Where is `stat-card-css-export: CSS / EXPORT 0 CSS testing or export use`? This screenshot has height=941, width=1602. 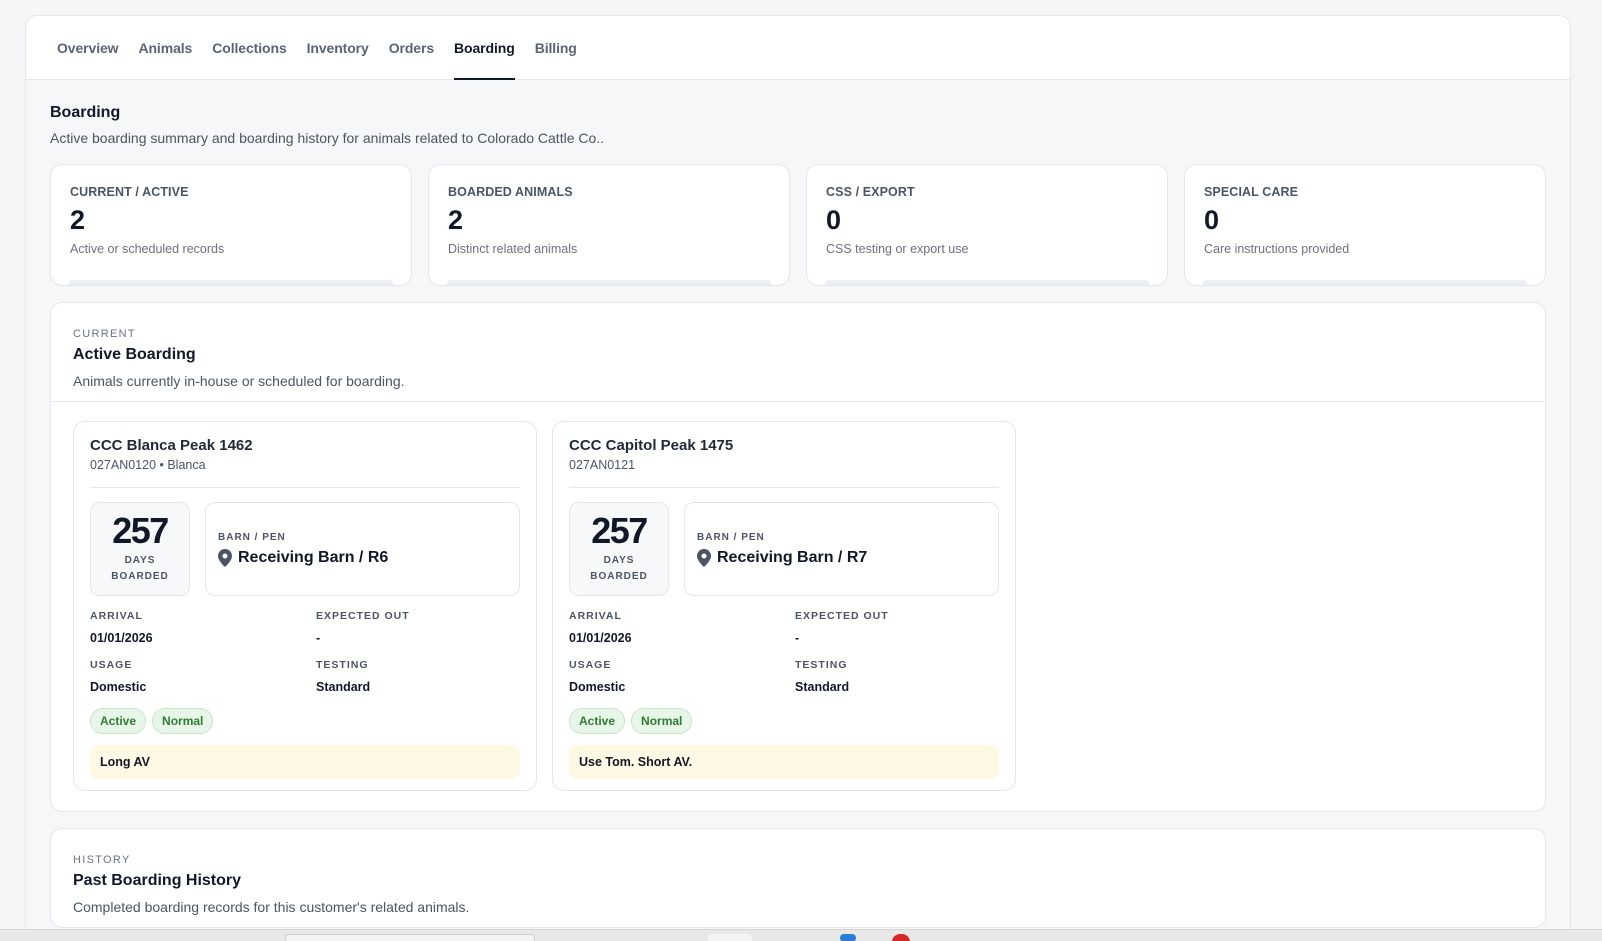
stat-card-css-export: CSS / EXPORT 0 CSS testing or export use is located at coordinates (987, 225).